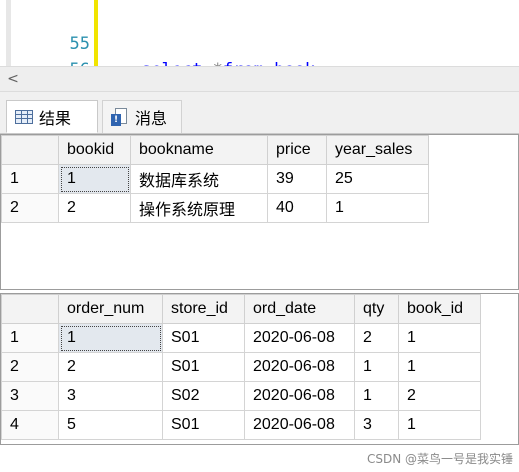 This screenshot has height=472, width=519. I want to click on tab-results-label: 结果, so click(55, 118).